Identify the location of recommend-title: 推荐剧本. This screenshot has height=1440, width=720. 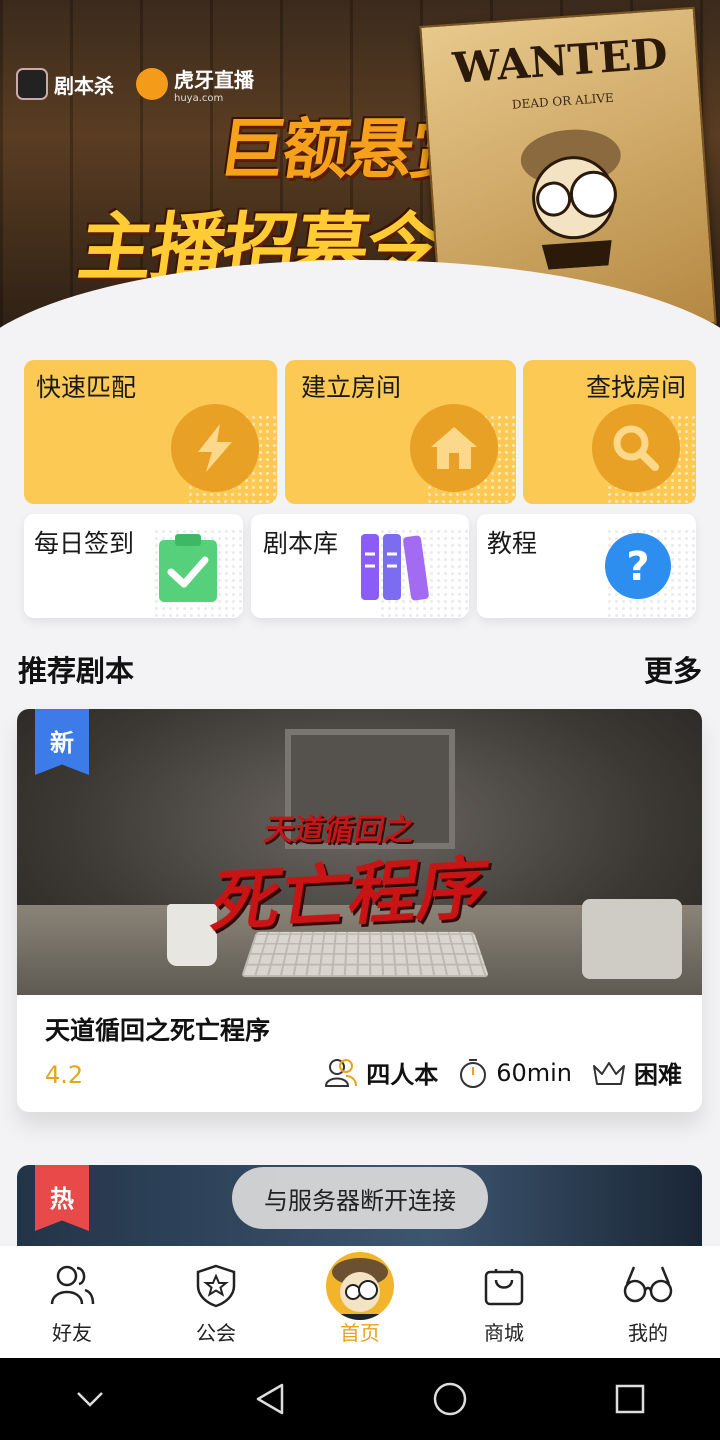
(76, 671).